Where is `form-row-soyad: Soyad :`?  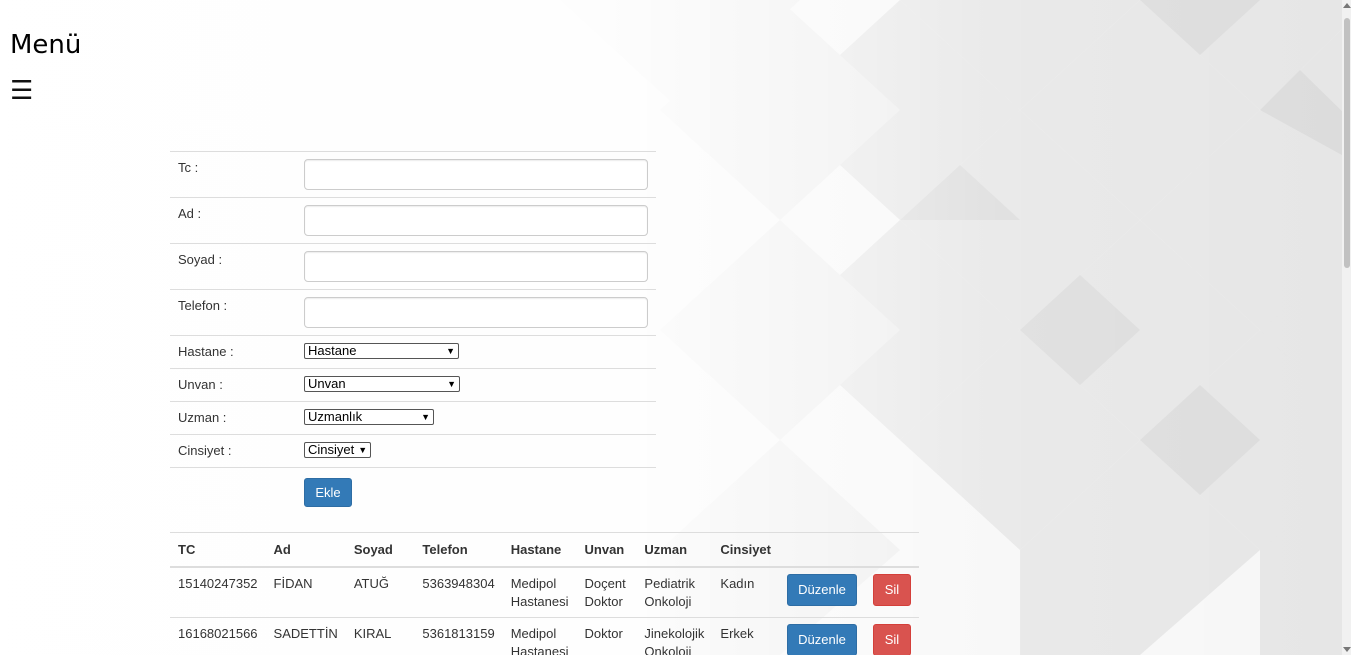
form-row-soyad: Soyad : is located at coordinates (413, 266).